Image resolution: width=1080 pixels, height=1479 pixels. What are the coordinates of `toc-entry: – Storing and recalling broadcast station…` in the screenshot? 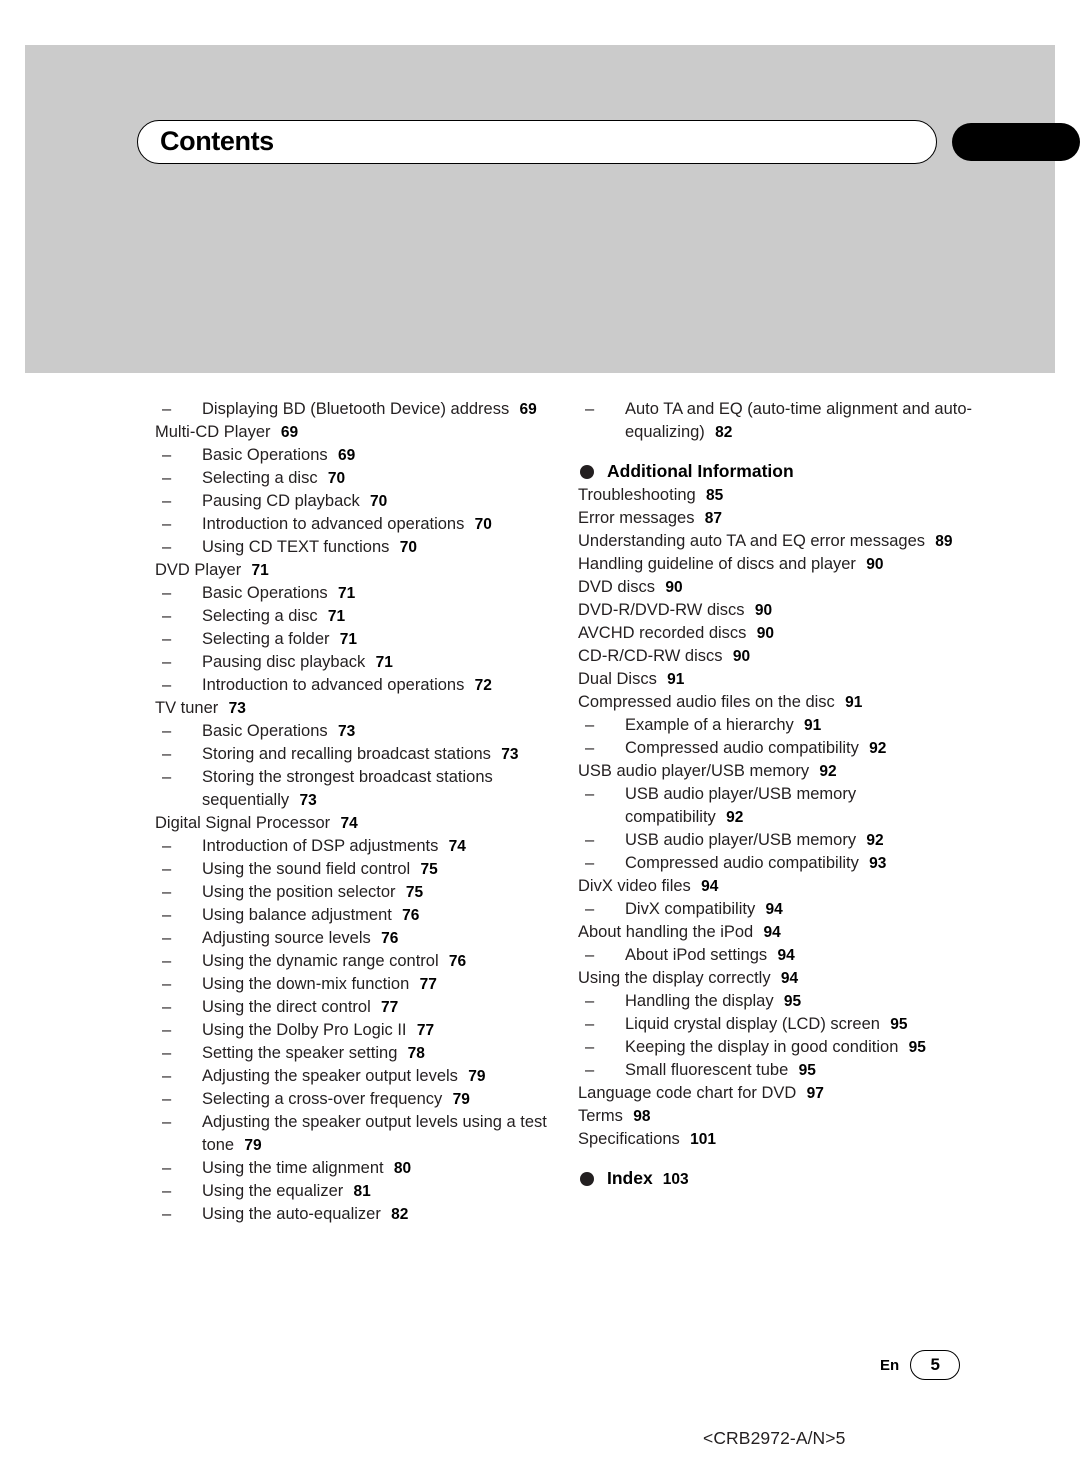 It's located at (355, 754).